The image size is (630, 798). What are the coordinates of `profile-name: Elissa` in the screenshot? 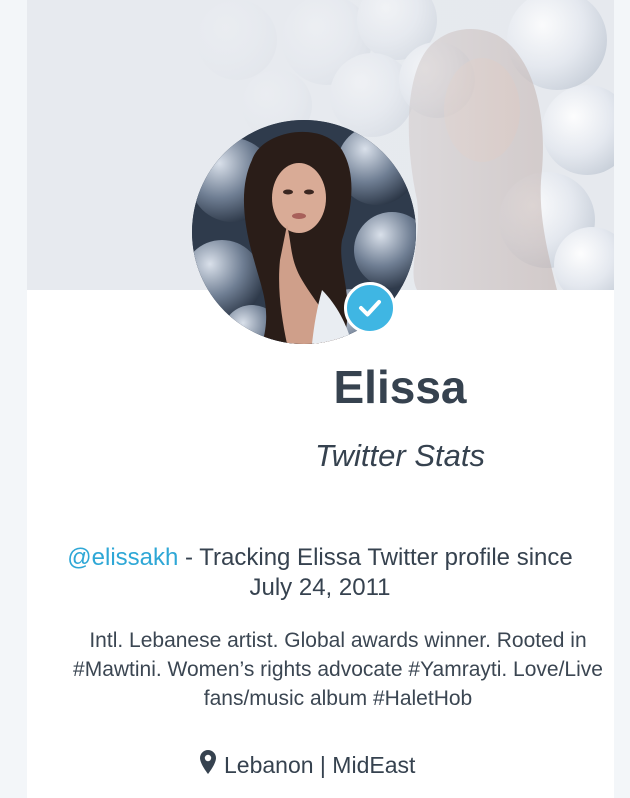 It's located at (400, 387).